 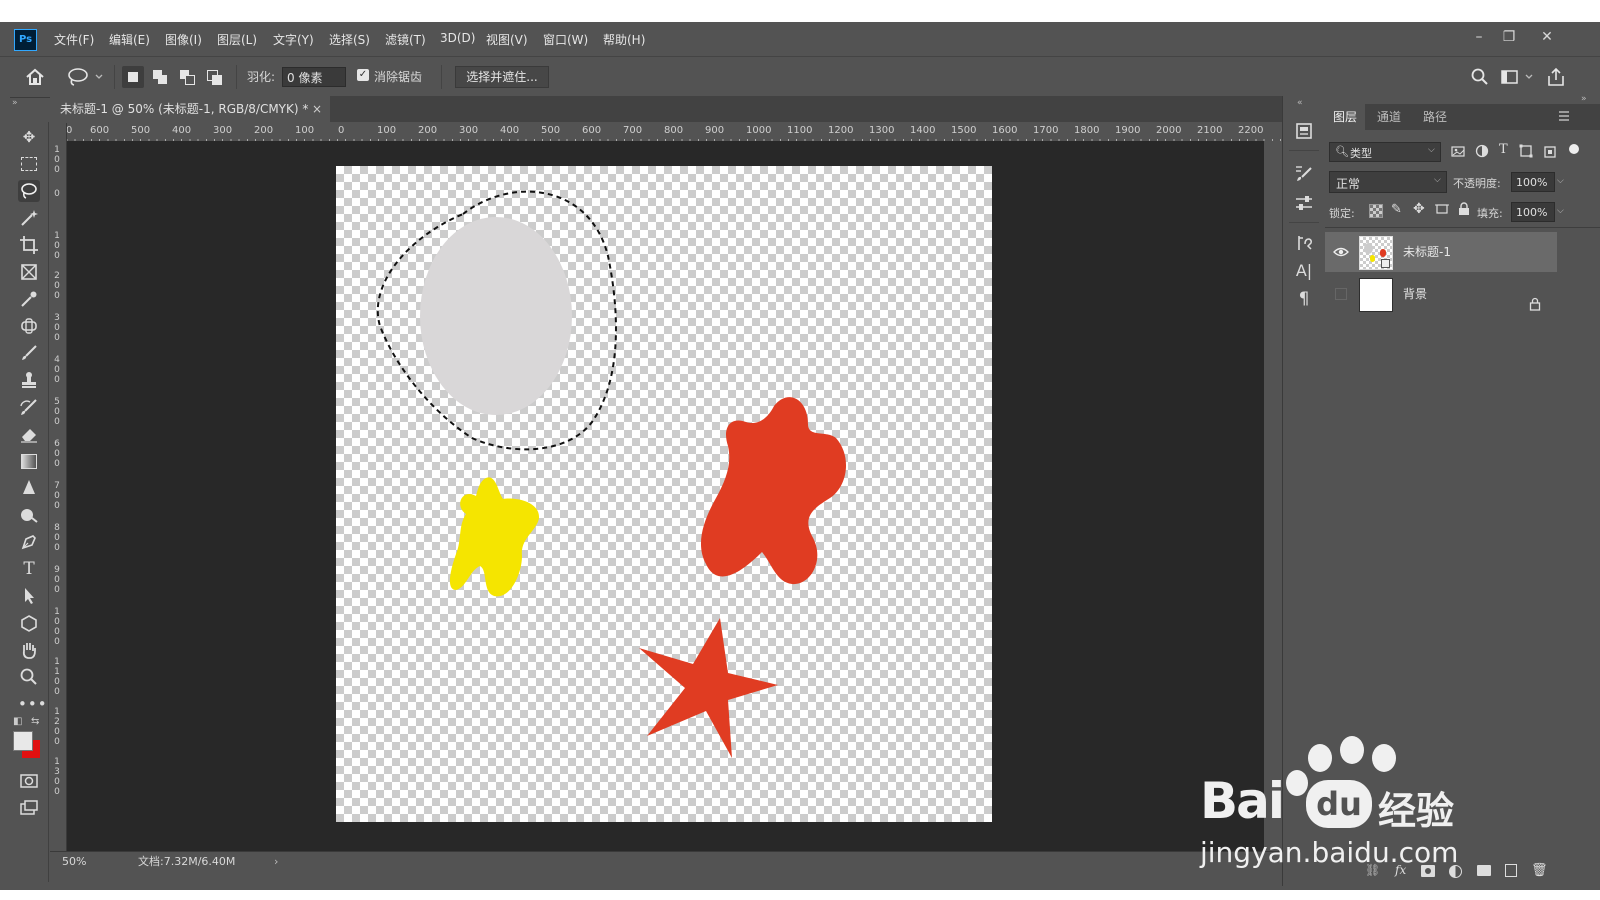 What do you see at coordinates (35, 77) in the screenshot?
I see `home-icon` at bounding box center [35, 77].